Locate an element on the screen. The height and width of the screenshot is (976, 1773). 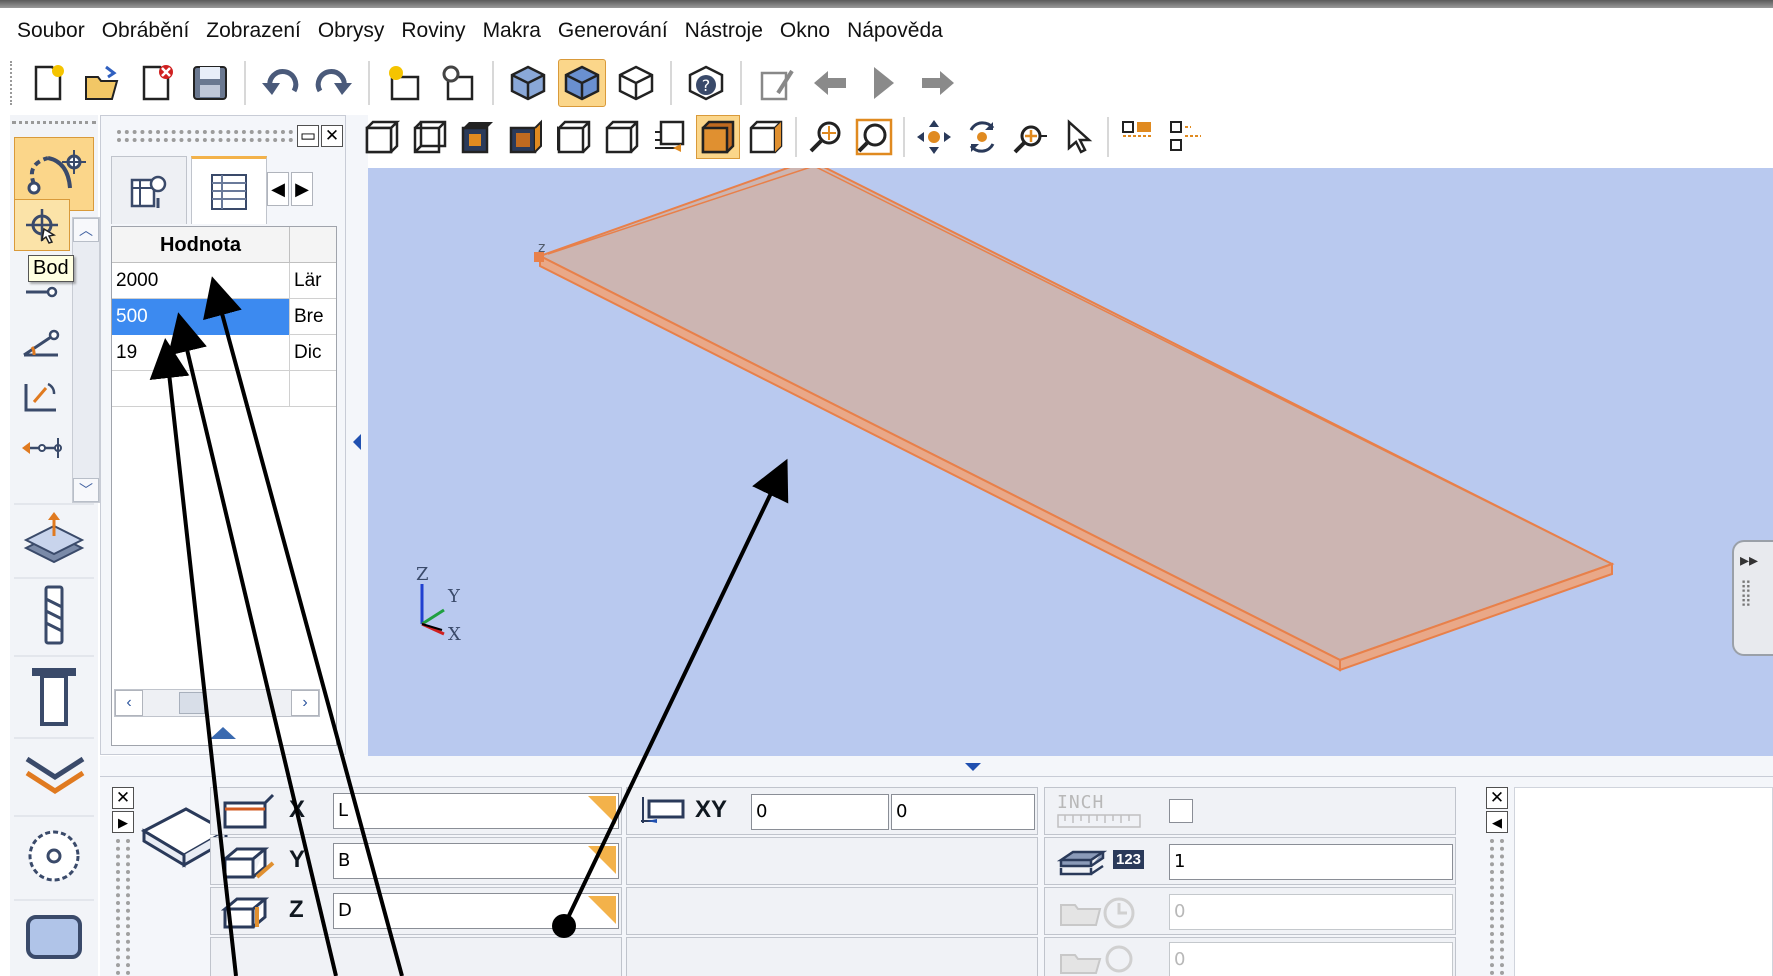
help-button: ? is located at coordinates (706, 83).